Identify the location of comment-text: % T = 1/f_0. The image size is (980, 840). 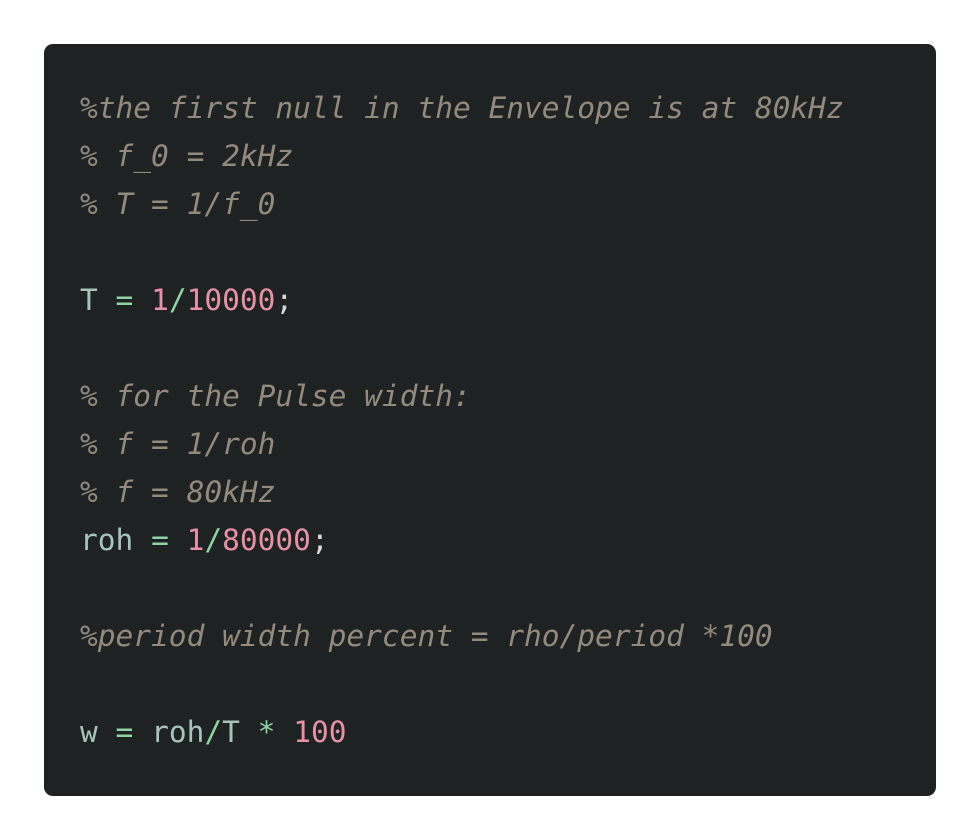
(178, 204).